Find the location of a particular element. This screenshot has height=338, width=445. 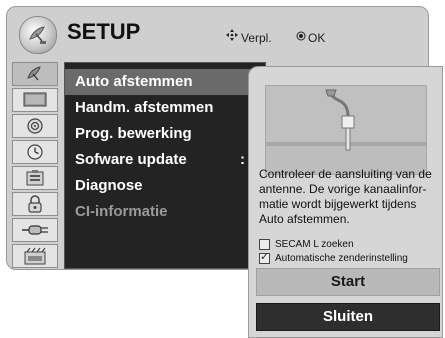

sidebar-item-usb is located at coordinates (35, 256).